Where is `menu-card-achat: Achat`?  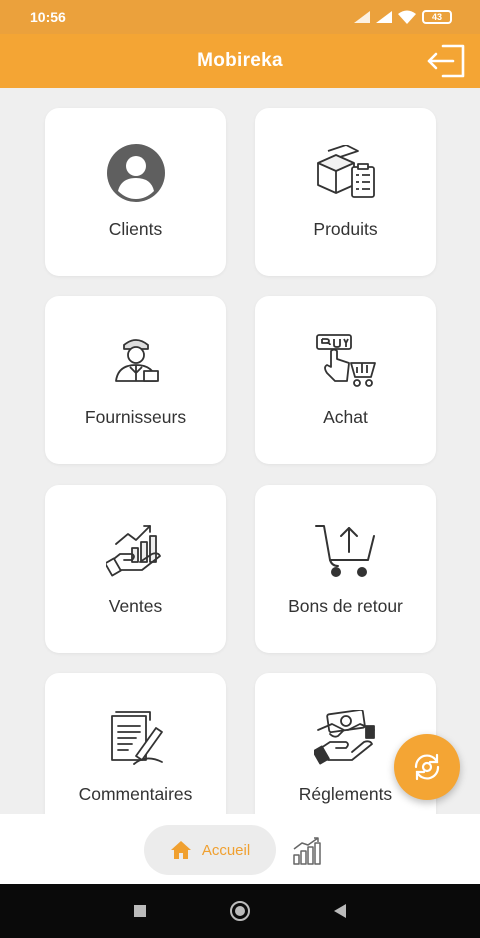 menu-card-achat: Achat is located at coordinates (345, 380).